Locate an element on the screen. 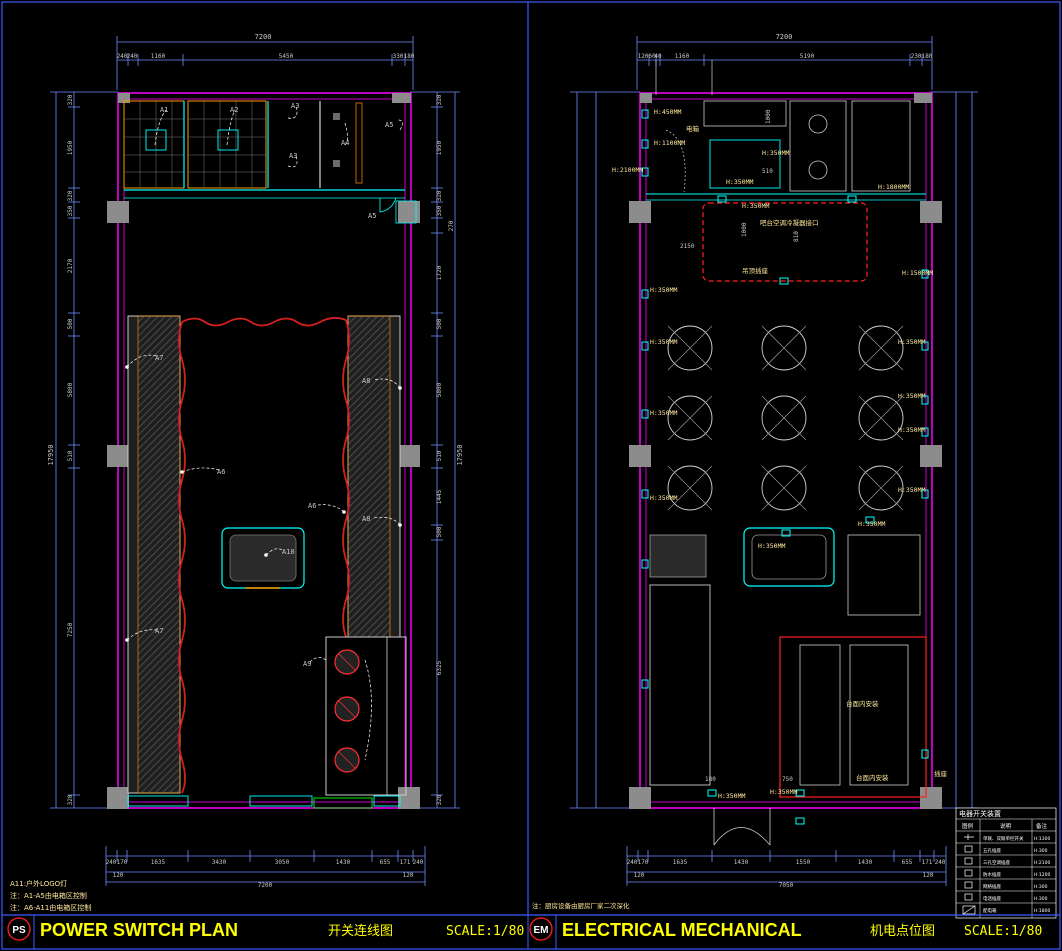 The width and height of the screenshot is (1062, 951). fixture is located at coordinates (336, 163).